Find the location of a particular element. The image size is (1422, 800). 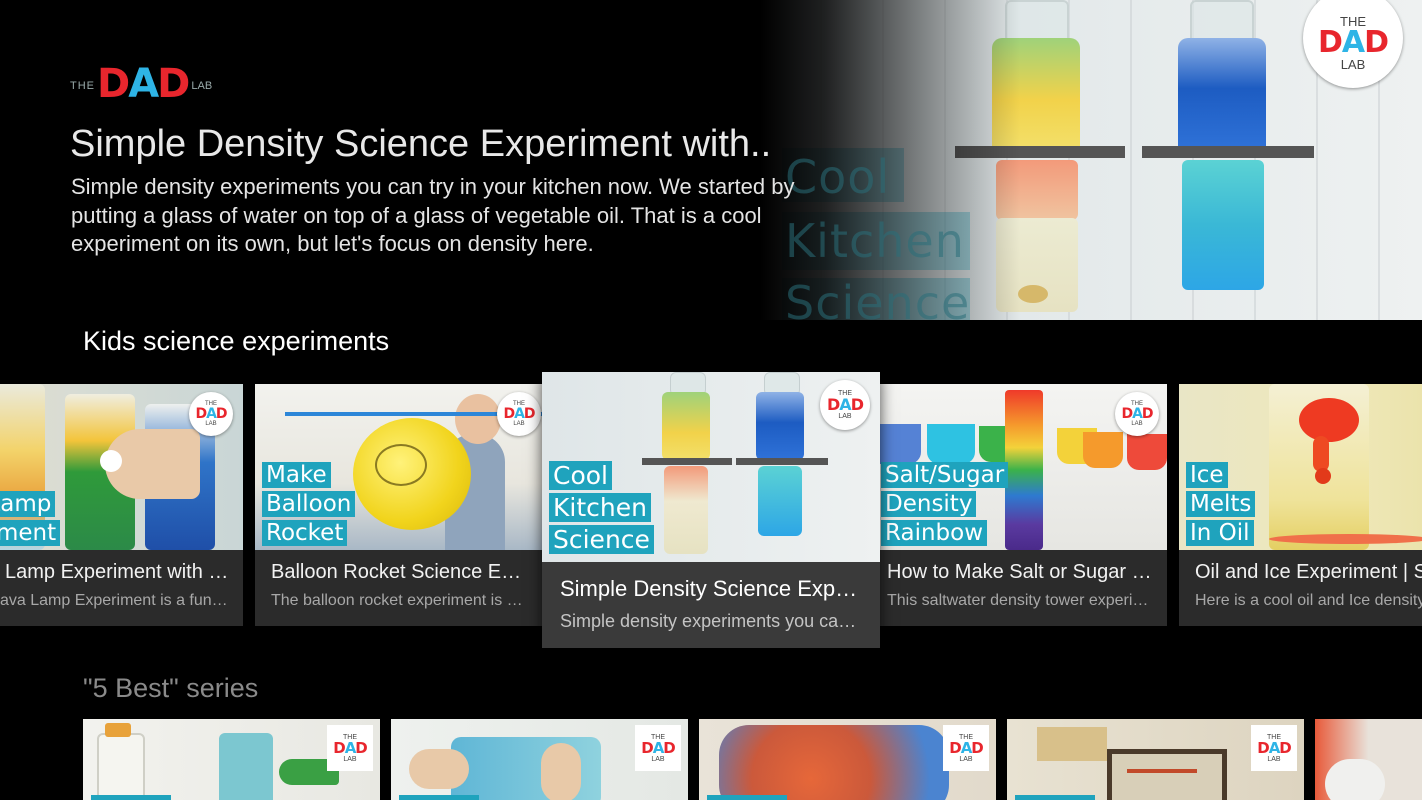

video-thumbnail: THE DAD LAB Make Balloon Rocket is located at coordinates (399, 467).